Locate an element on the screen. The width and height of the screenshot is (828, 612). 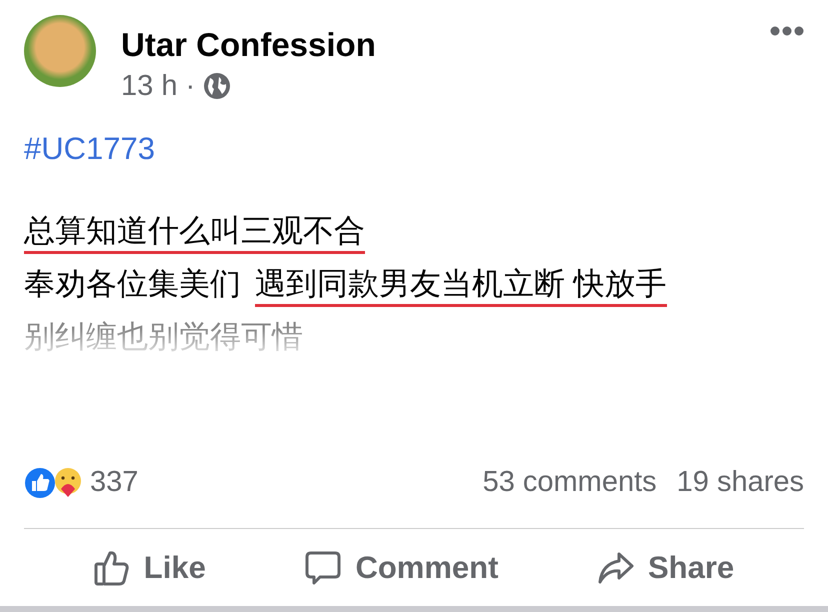
more-options-icon is located at coordinates (787, 31).